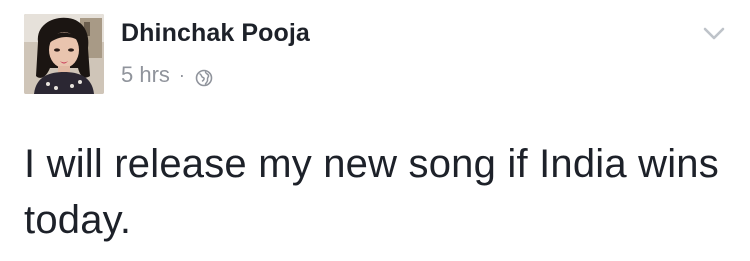  What do you see at coordinates (215, 33) in the screenshot?
I see `author-name: Dhinchak Pooja` at bounding box center [215, 33].